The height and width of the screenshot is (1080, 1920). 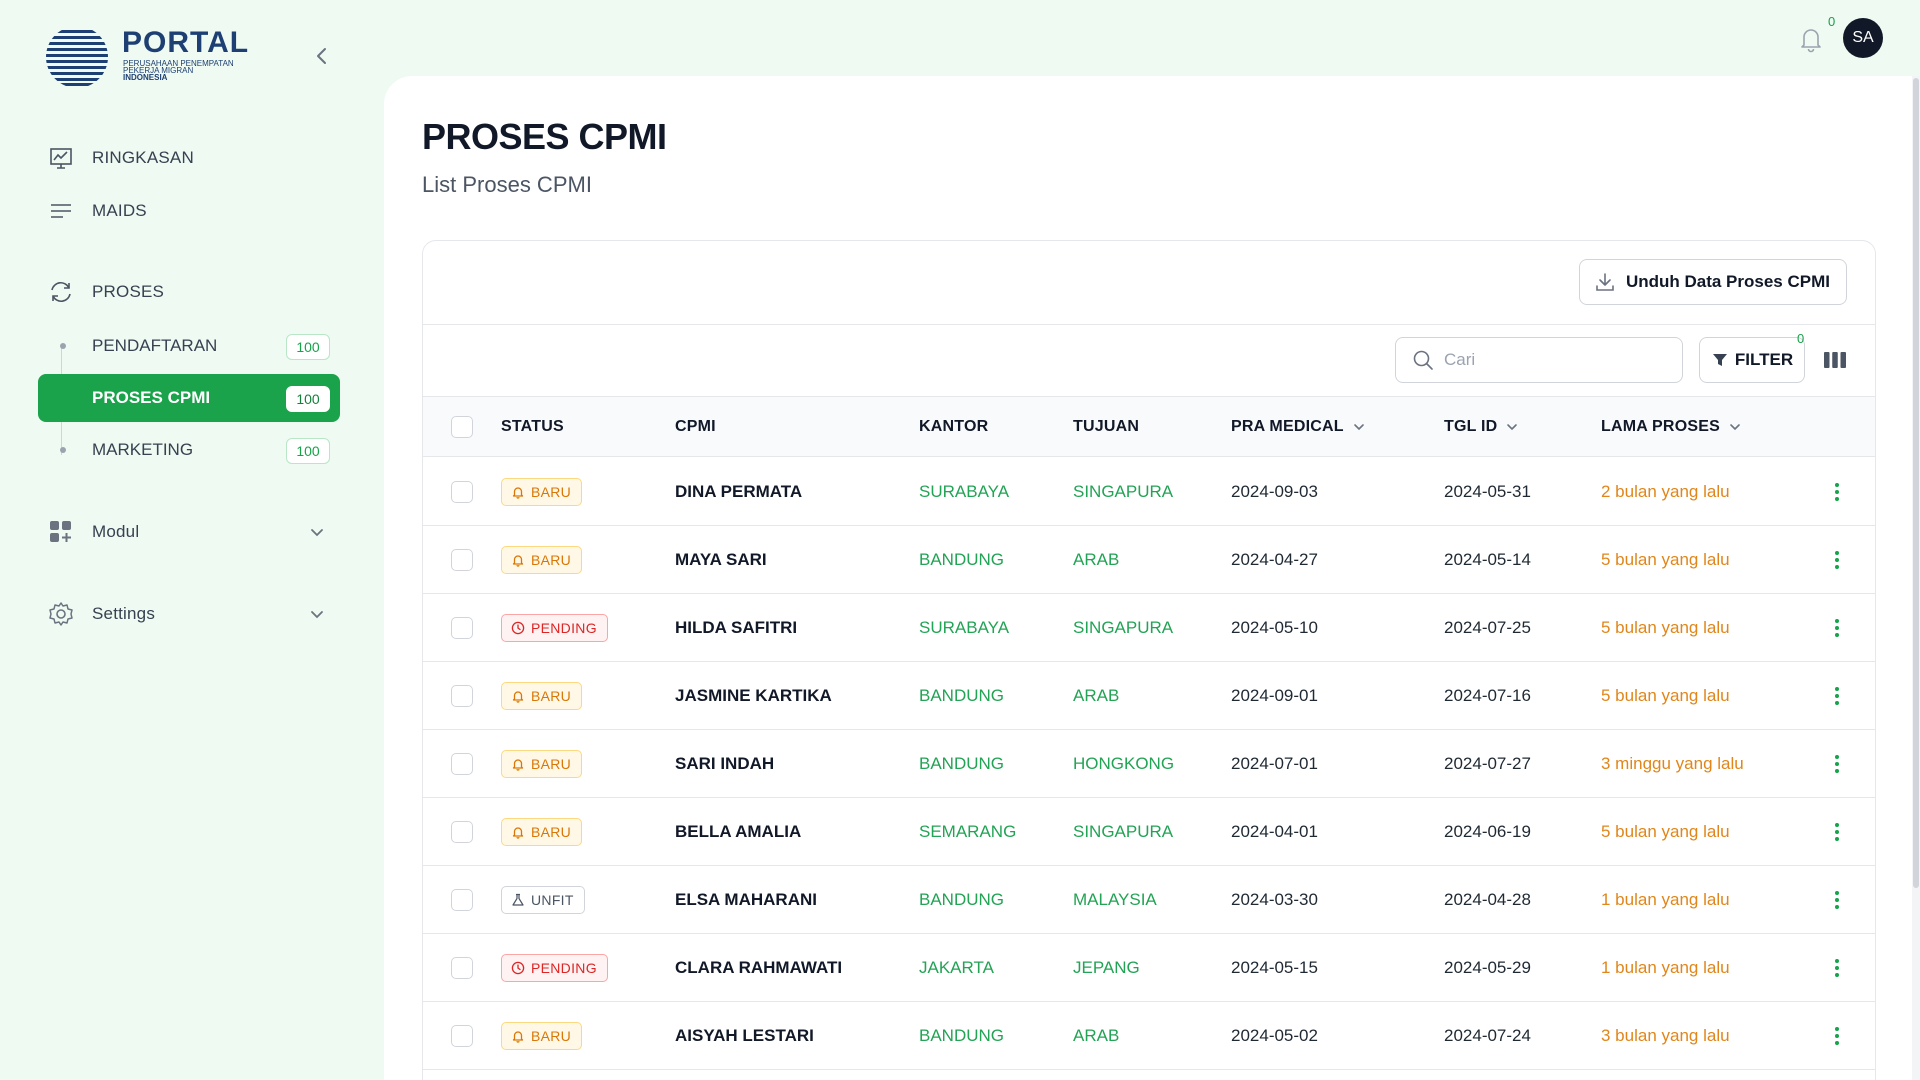 I want to click on cpmi-name-cell: SARI INDAH, so click(x=725, y=763).